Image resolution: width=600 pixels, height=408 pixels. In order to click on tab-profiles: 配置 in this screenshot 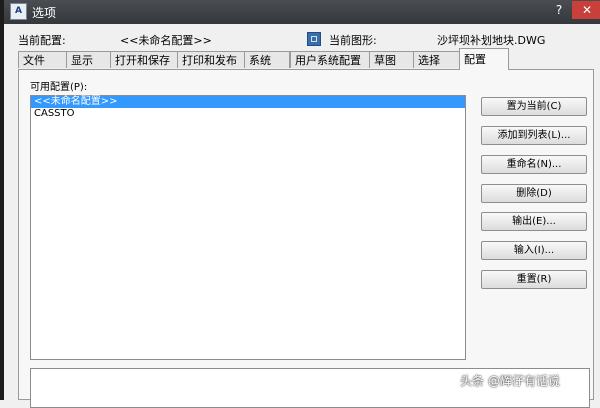, I will do `click(484, 59)`.